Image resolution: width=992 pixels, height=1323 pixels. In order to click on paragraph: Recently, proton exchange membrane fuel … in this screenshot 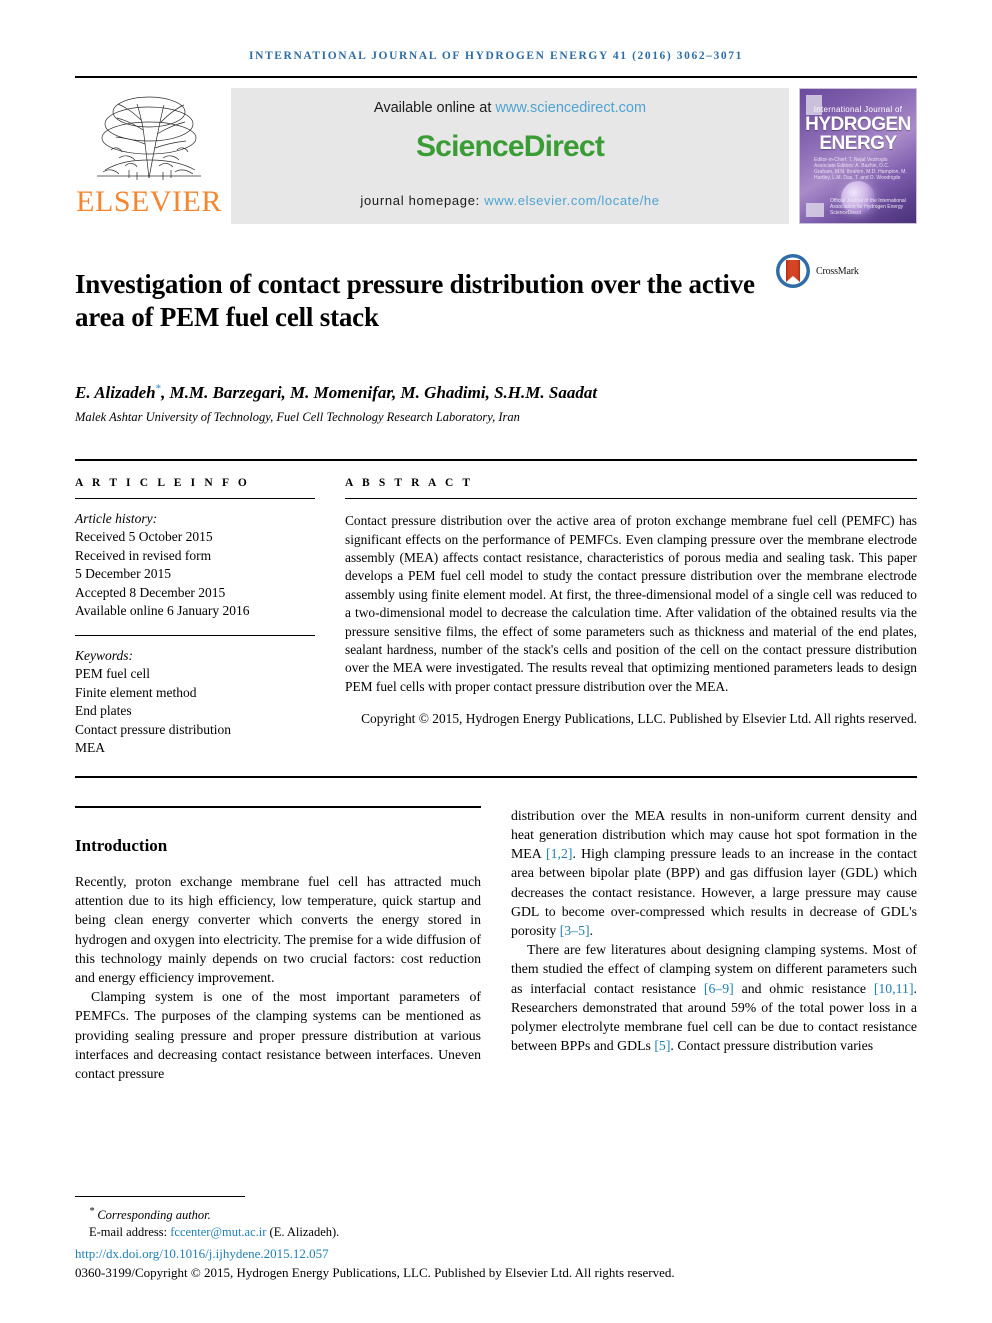, I will do `click(278, 929)`.